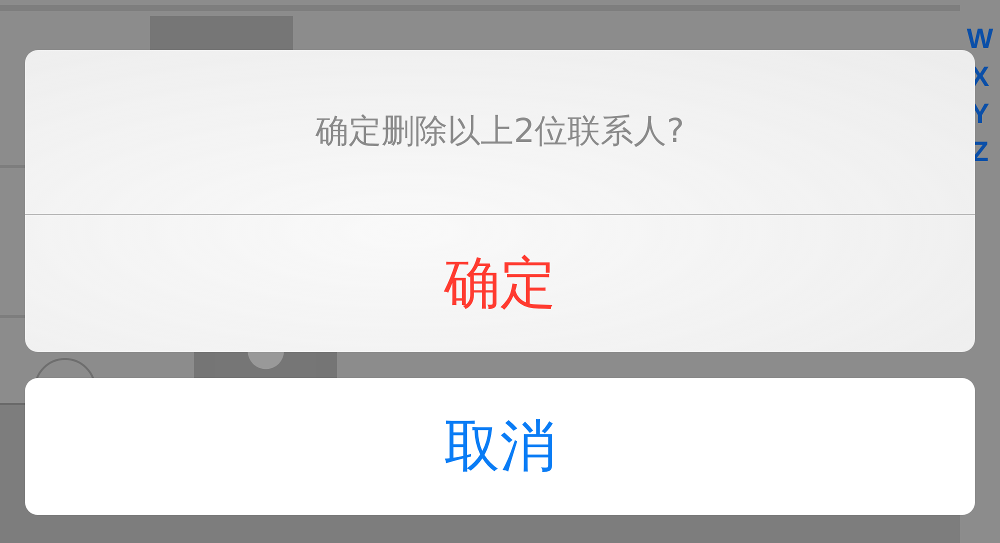  What do you see at coordinates (980, 39) in the screenshot?
I see `index-letter: W` at bounding box center [980, 39].